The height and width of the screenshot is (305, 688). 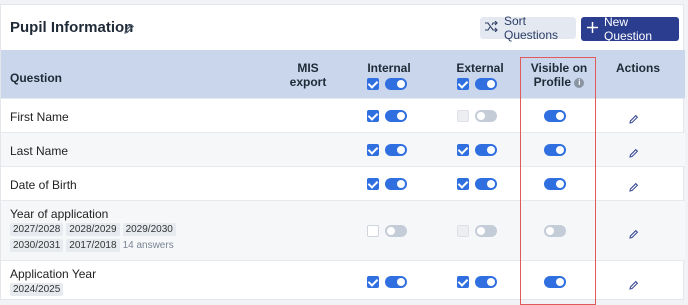 I want to click on column-internal: Internal, so click(x=389, y=68).